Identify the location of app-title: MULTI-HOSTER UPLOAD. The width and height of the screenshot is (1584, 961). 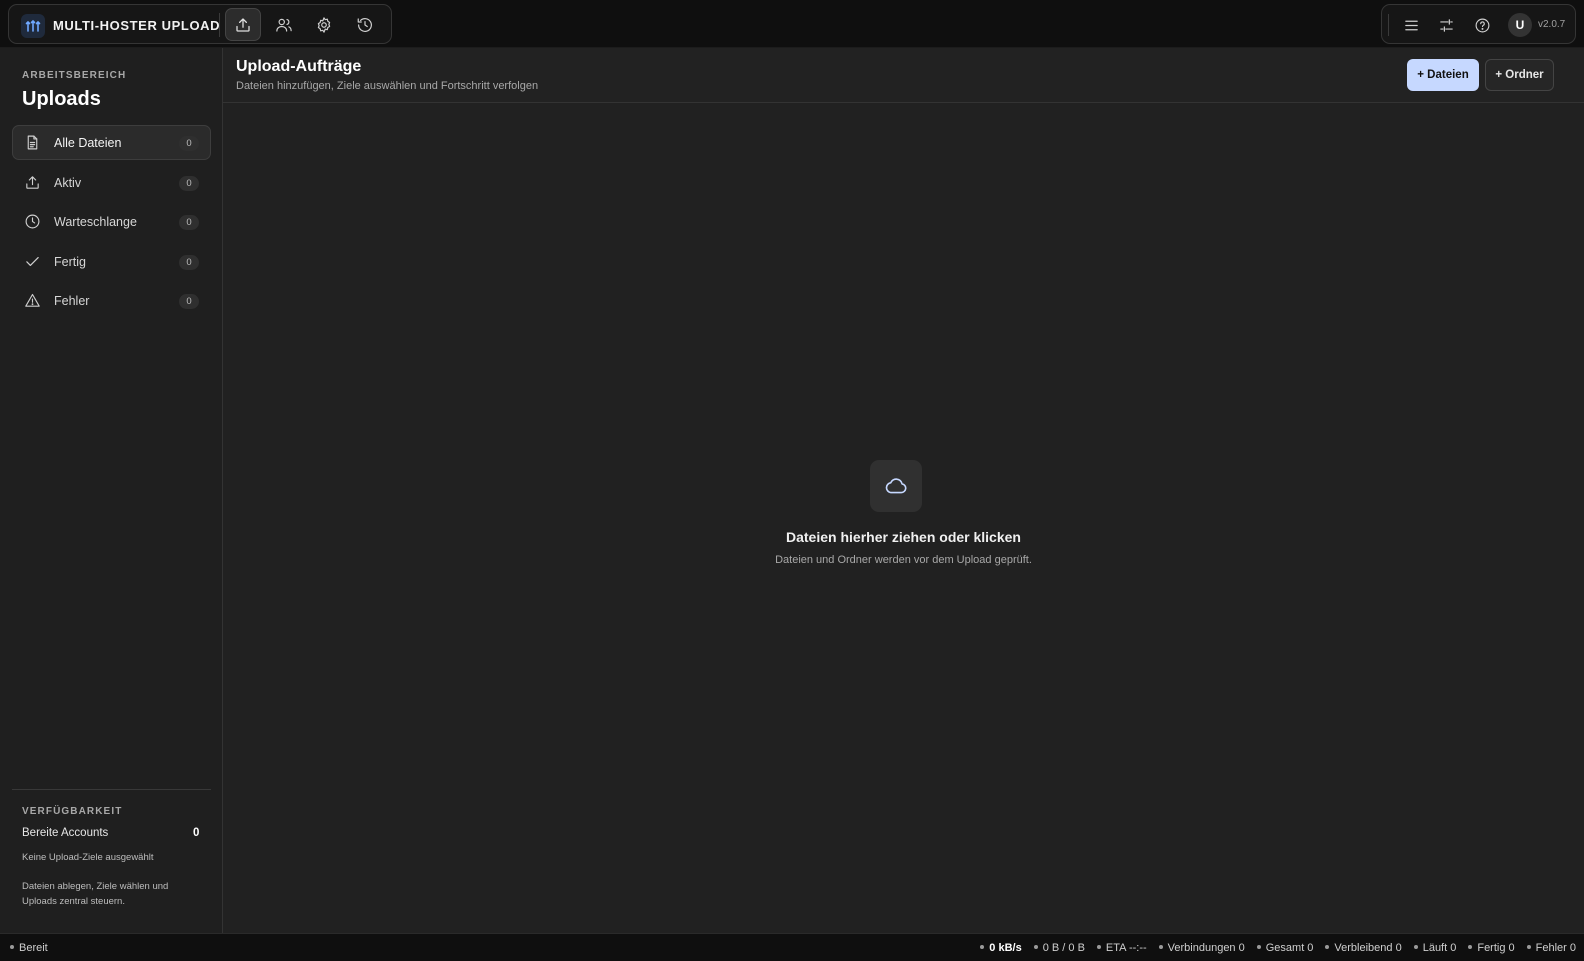
(137, 25).